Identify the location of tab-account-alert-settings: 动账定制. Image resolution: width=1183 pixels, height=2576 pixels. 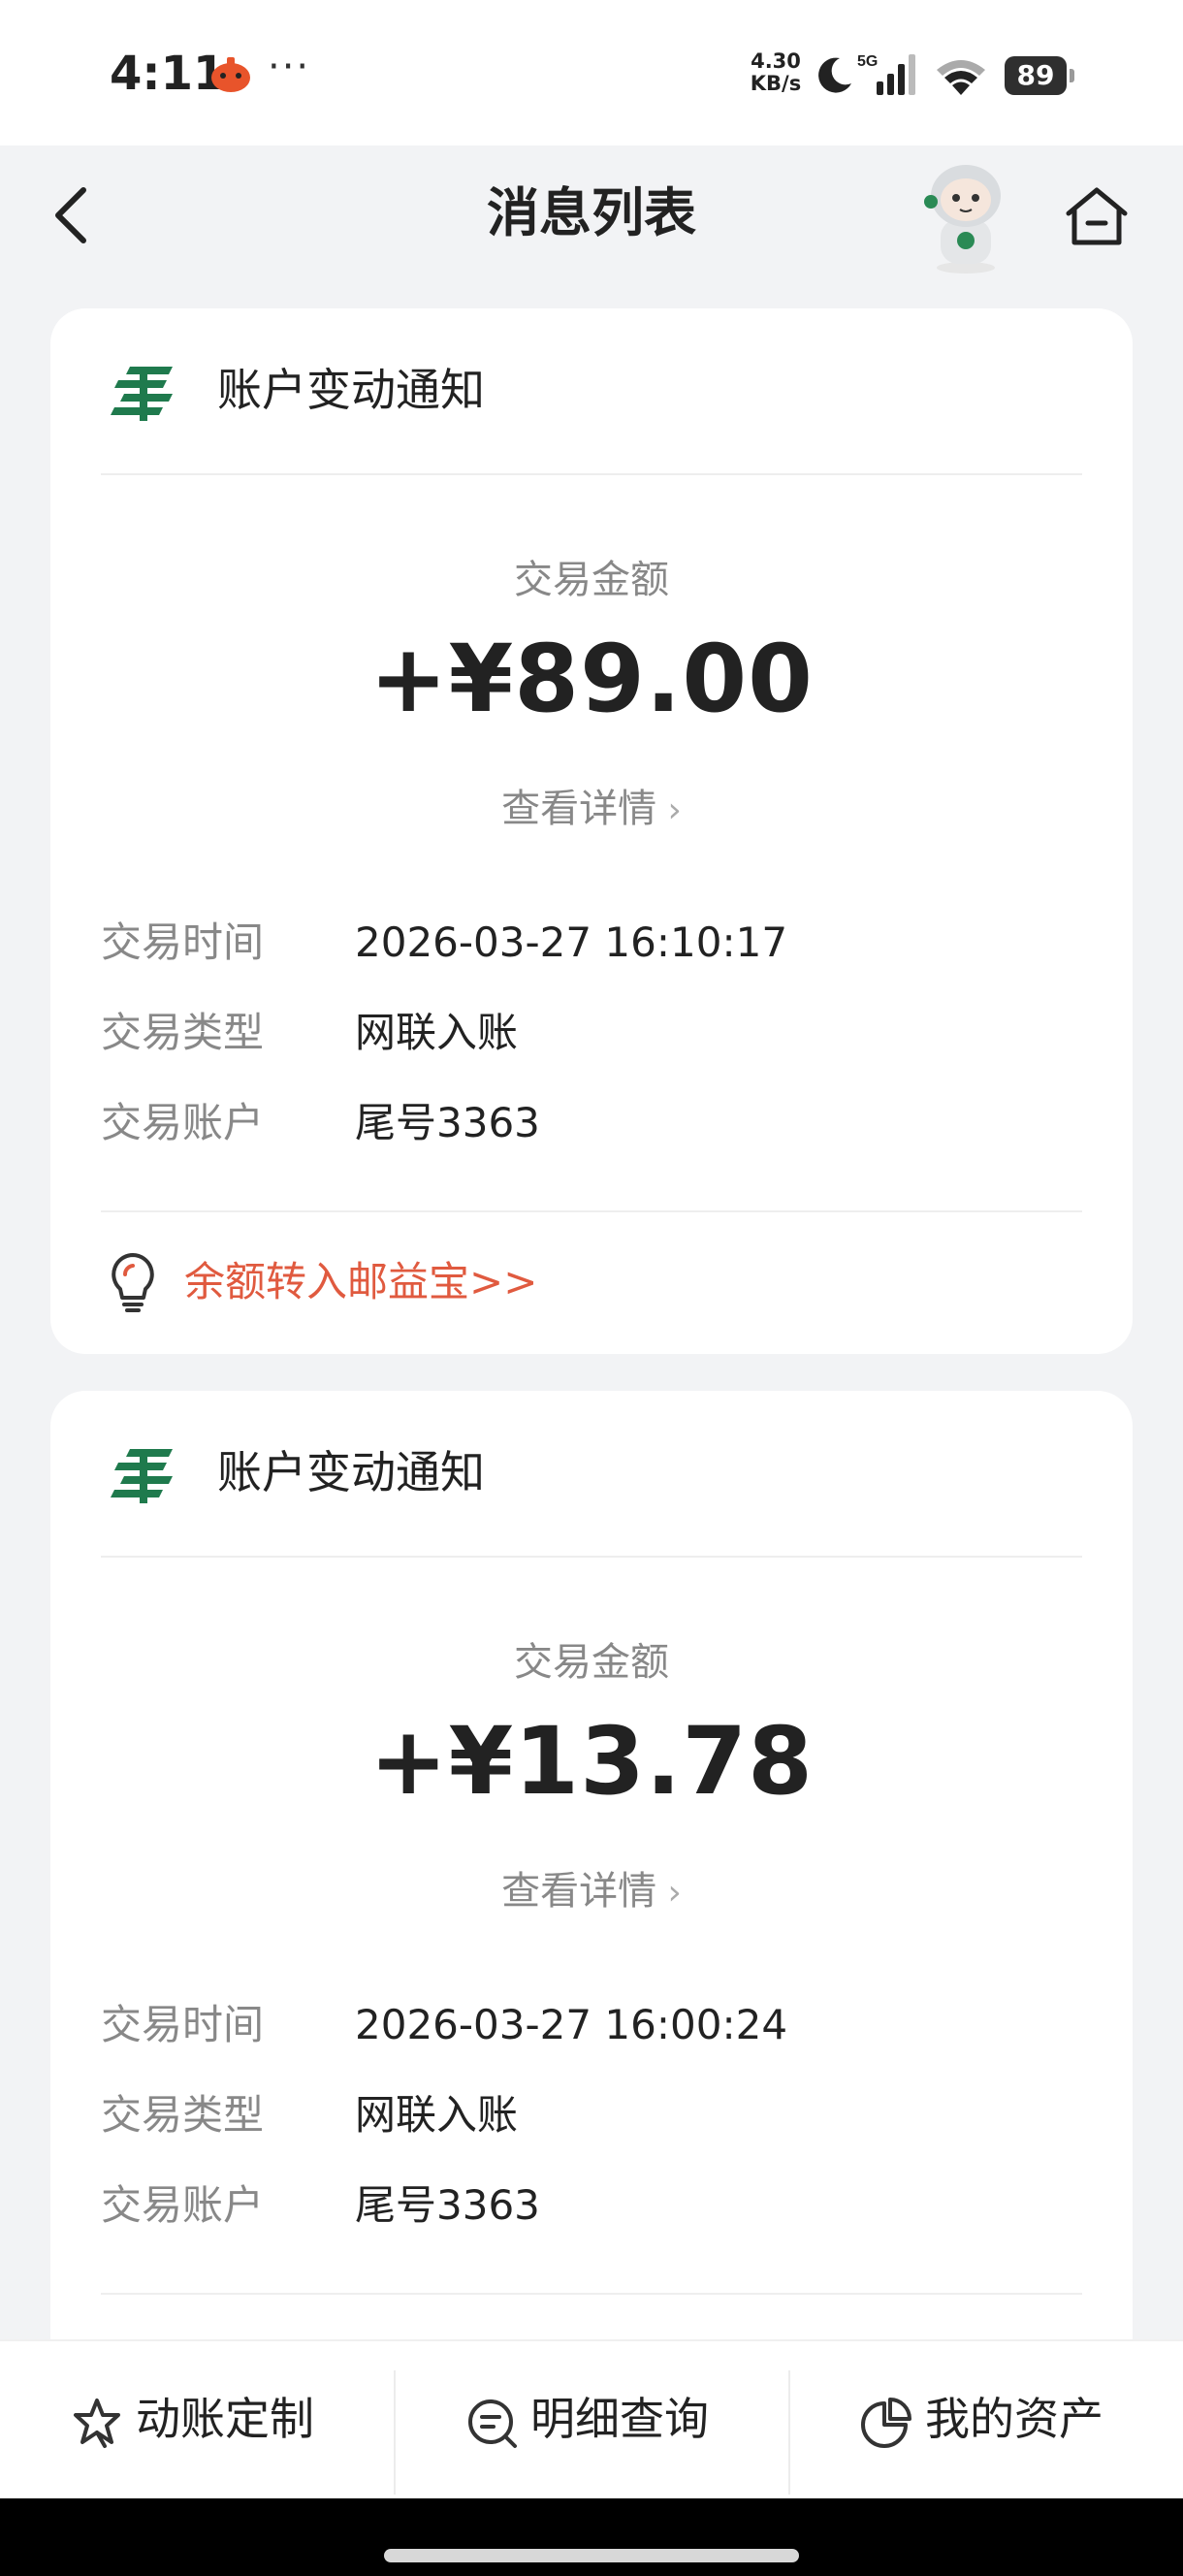
(197, 2420).